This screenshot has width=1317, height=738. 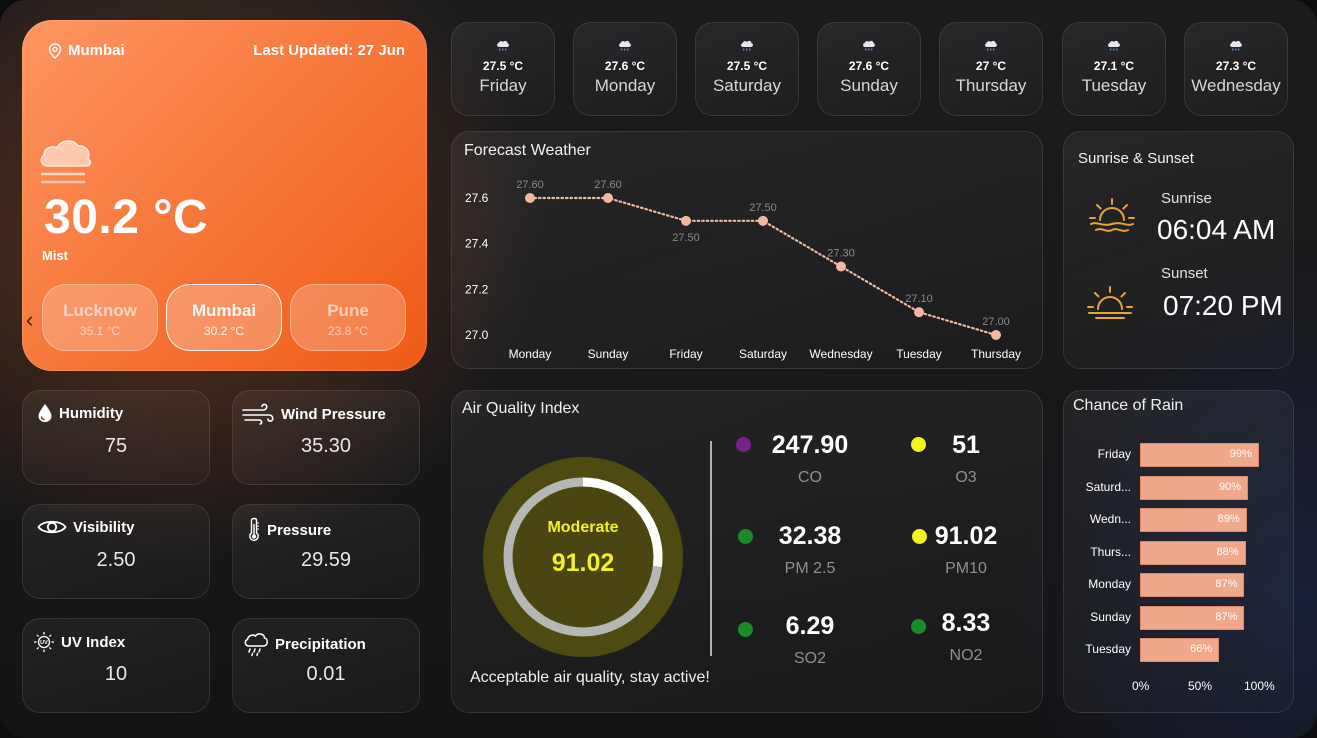 I want to click on rain-bar-label: 89%, so click(x=1228, y=519).